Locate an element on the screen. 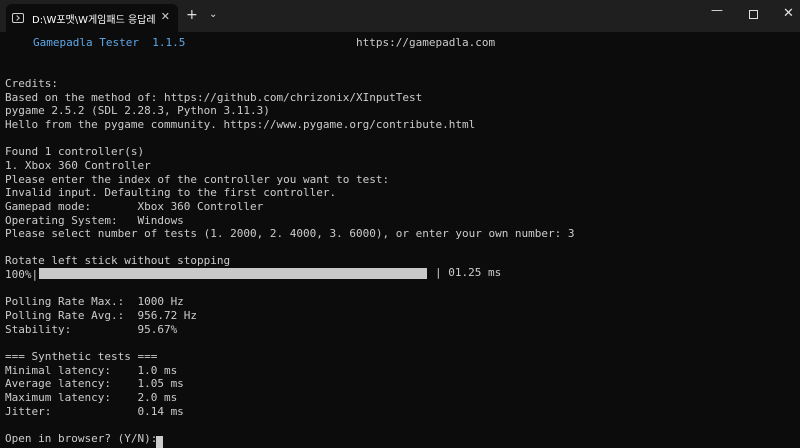 This screenshot has width=800, height=448. tab-close-icon: ✕ is located at coordinates (165, 16).